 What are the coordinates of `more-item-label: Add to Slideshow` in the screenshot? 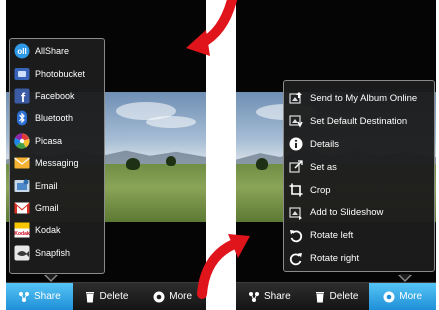 It's located at (347, 213).